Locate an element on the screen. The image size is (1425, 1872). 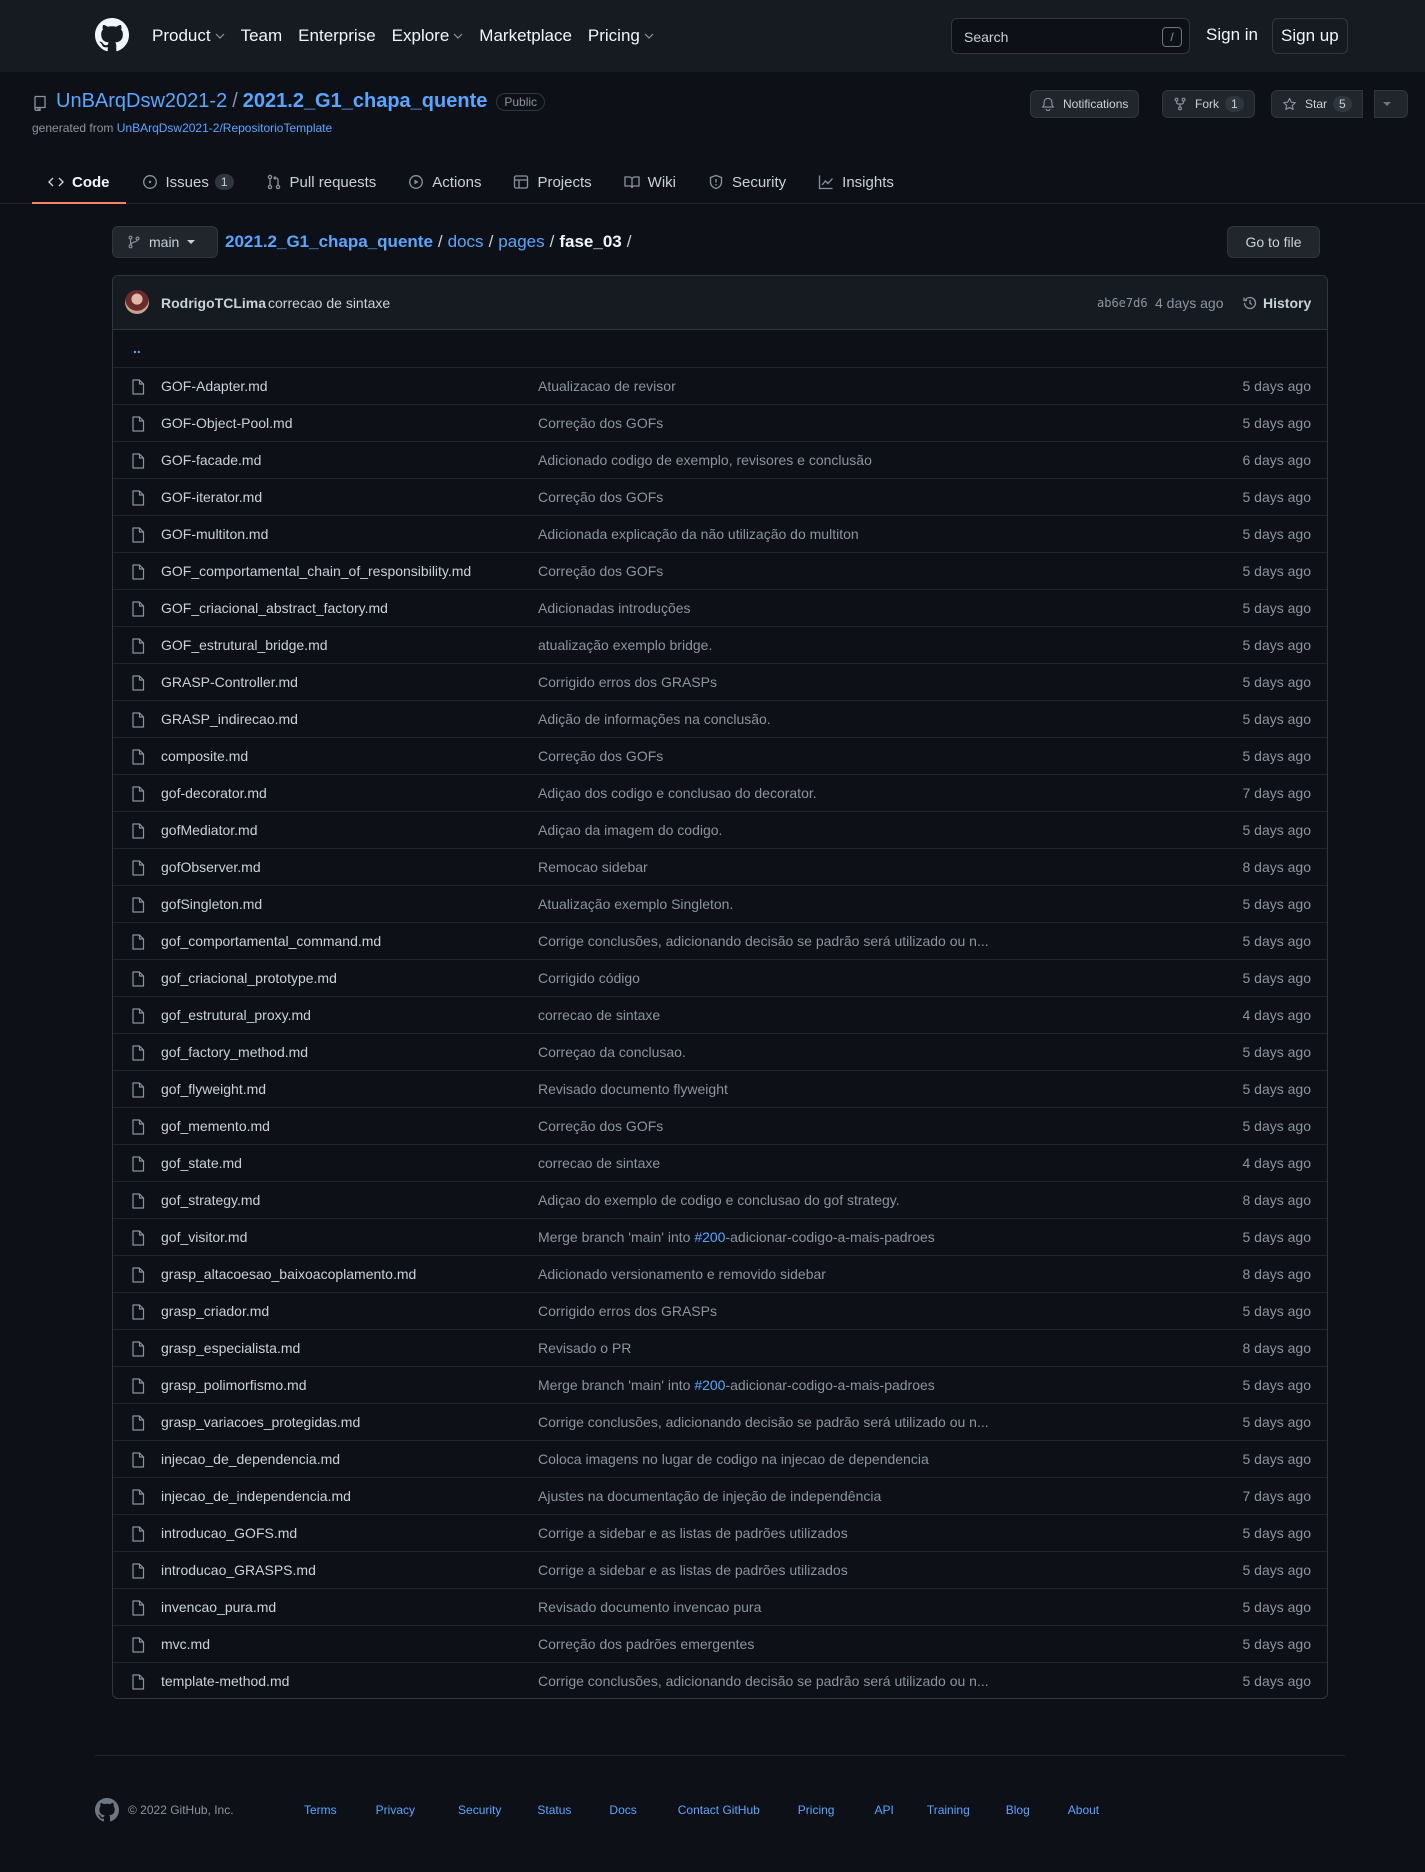
footer-link-contact-github: Contact GitHub is located at coordinates (719, 1810).